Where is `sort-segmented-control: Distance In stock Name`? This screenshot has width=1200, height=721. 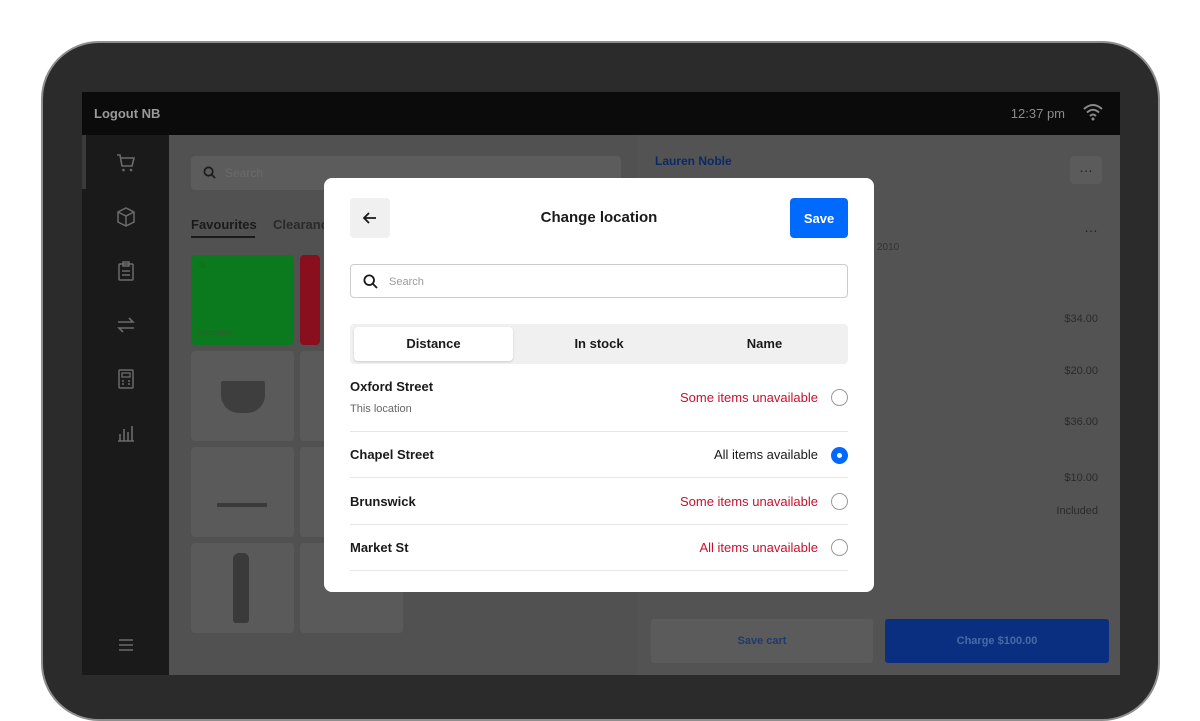 sort-segmented-control: Distance In stock Name is located at coordinates (599, 344).